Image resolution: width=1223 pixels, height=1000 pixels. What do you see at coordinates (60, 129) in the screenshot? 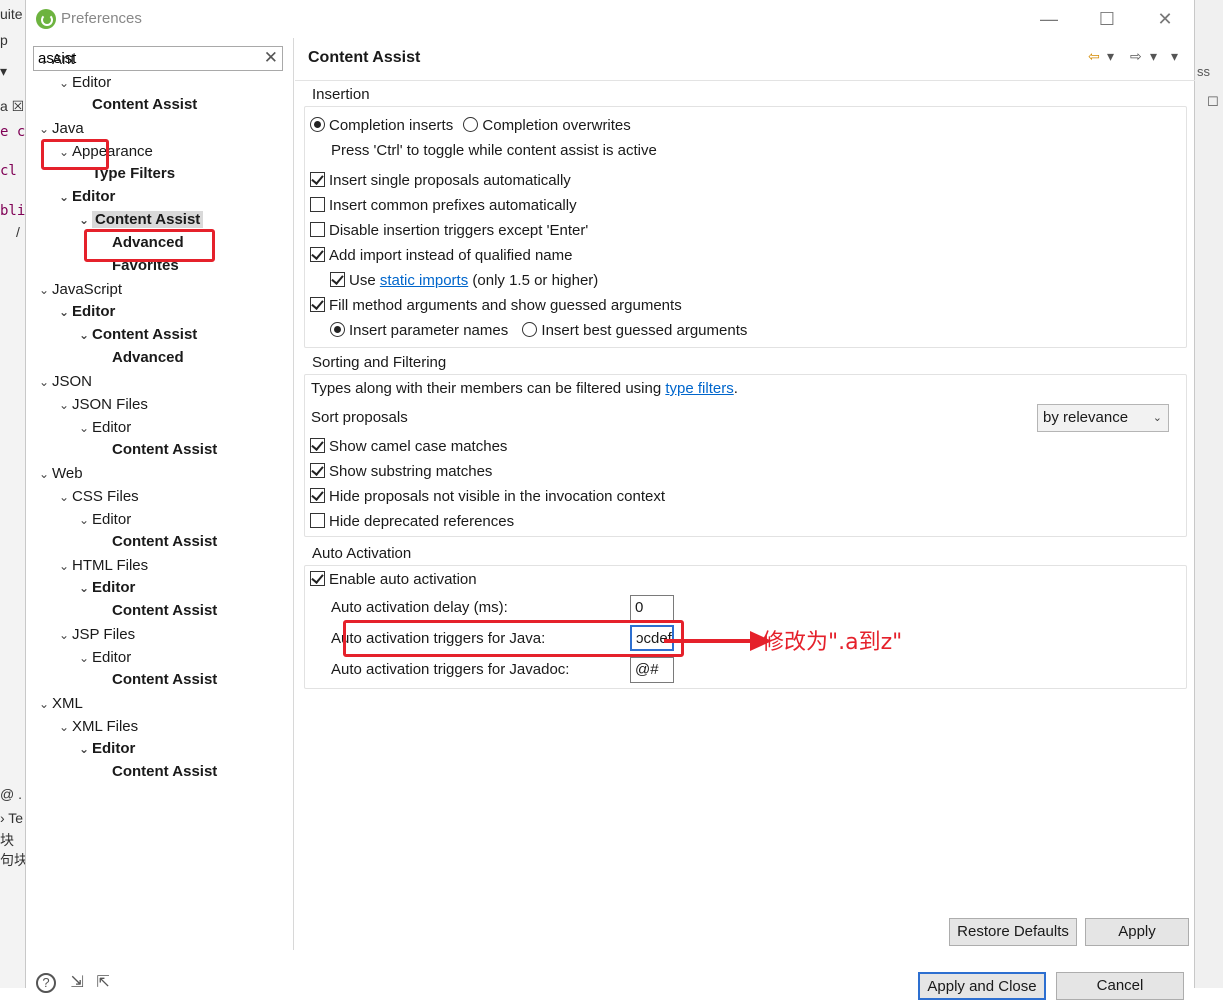
I see `tree-item: ⌄ Java` at bounding box center [60, 129].